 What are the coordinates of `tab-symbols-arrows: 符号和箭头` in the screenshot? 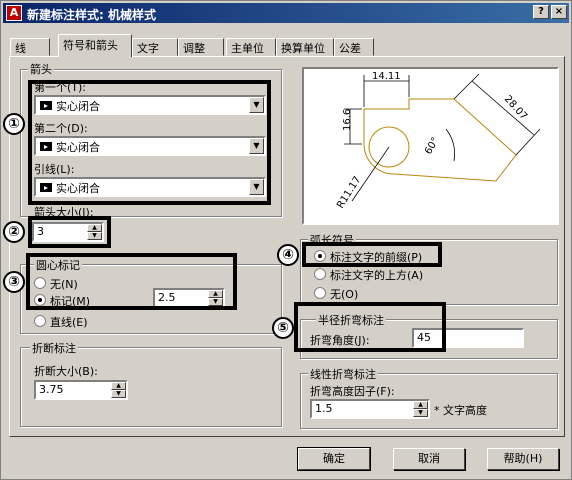 It's located at (95, 45).